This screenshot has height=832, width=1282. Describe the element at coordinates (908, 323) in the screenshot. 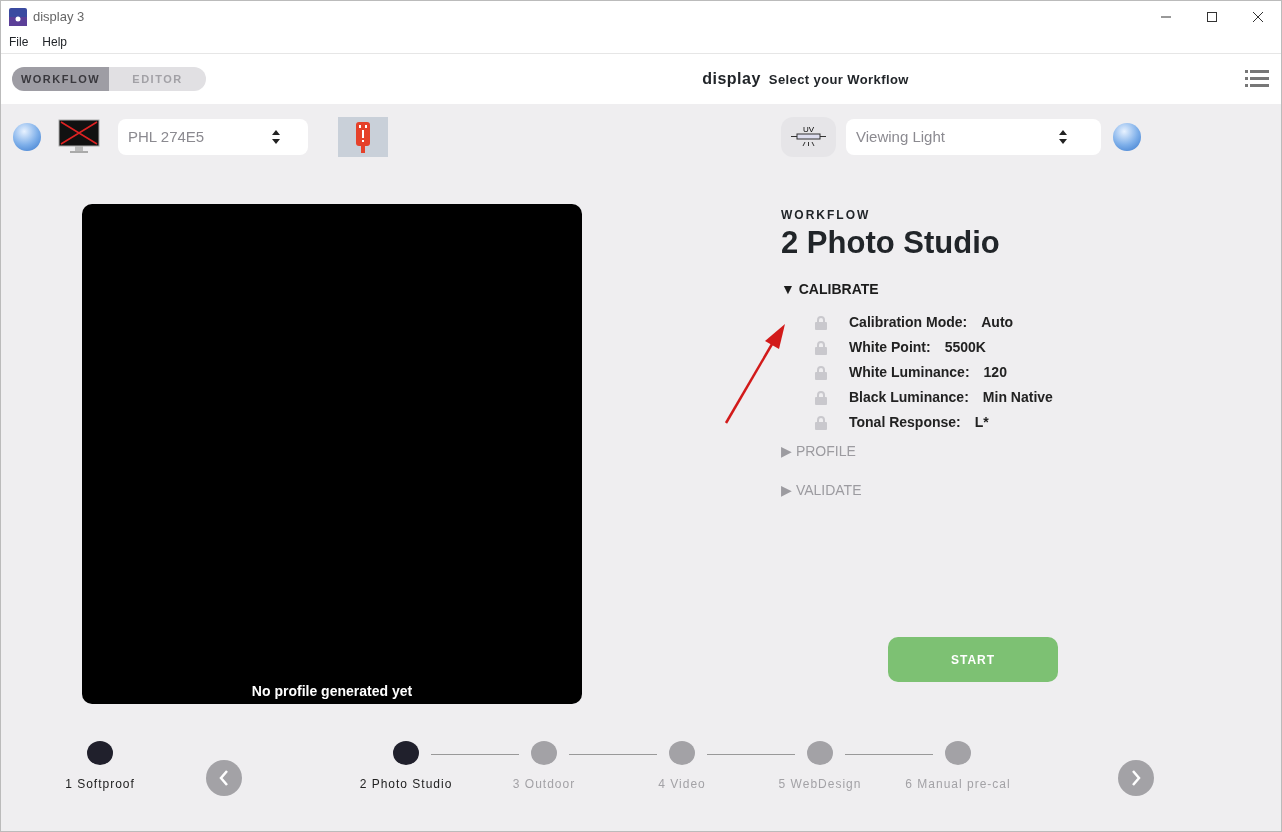

I see `setting-label: Calibration Mode:` at that location.